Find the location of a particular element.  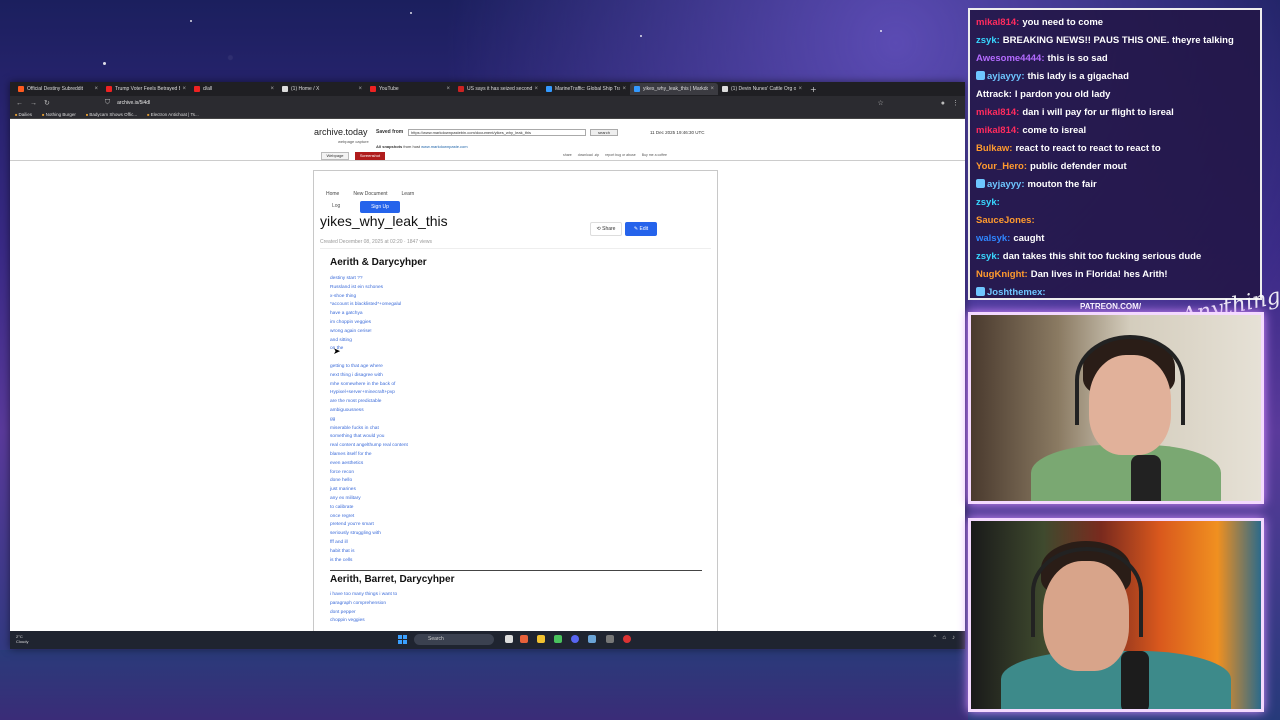

document-line: miserable fucks in chat is located at coordinates (369, 429).